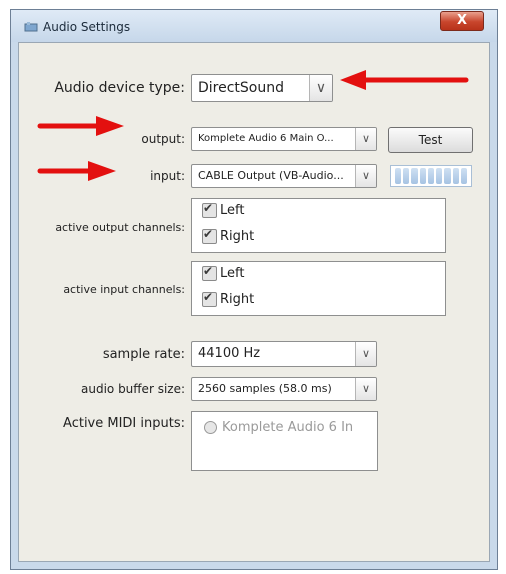 This screenshot has width=506, height=574. What do you see at coordinates (143, 354) in the screenshot?
I see `sample-rate-label: sample rate:` at bounding box center [143, 354].